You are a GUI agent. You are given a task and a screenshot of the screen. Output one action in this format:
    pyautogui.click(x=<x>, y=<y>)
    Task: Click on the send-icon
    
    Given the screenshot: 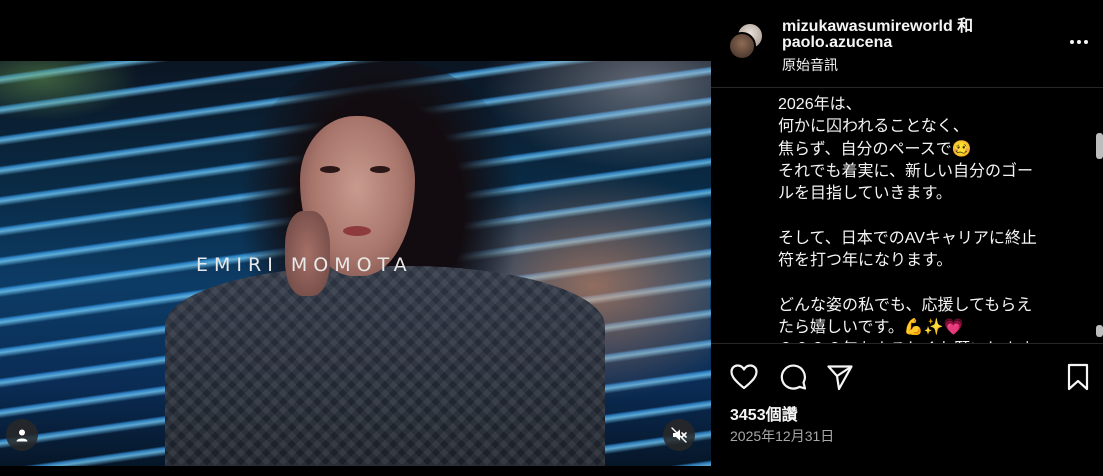 What is the action you would take?
    pyautogui.click(x=840, y=378)
    